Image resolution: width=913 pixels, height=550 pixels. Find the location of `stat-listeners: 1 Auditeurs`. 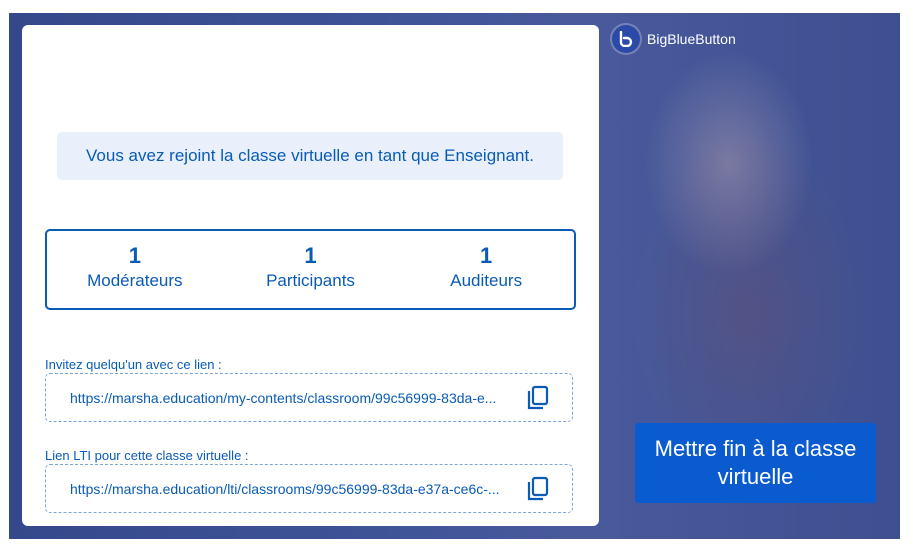

stat-listeners: 1 Auditeurs is located at coordinates (486, 269).